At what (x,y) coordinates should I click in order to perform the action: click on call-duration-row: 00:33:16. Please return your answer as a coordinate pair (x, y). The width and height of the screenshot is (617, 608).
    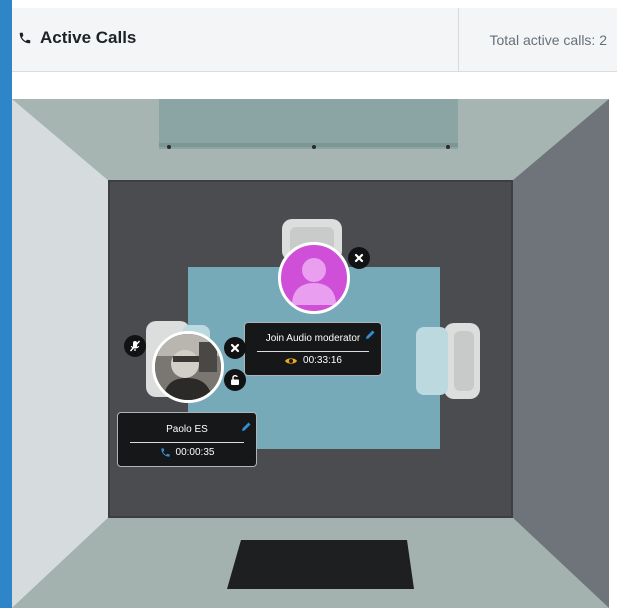
    Looking at the image, I should click on (313, 360).